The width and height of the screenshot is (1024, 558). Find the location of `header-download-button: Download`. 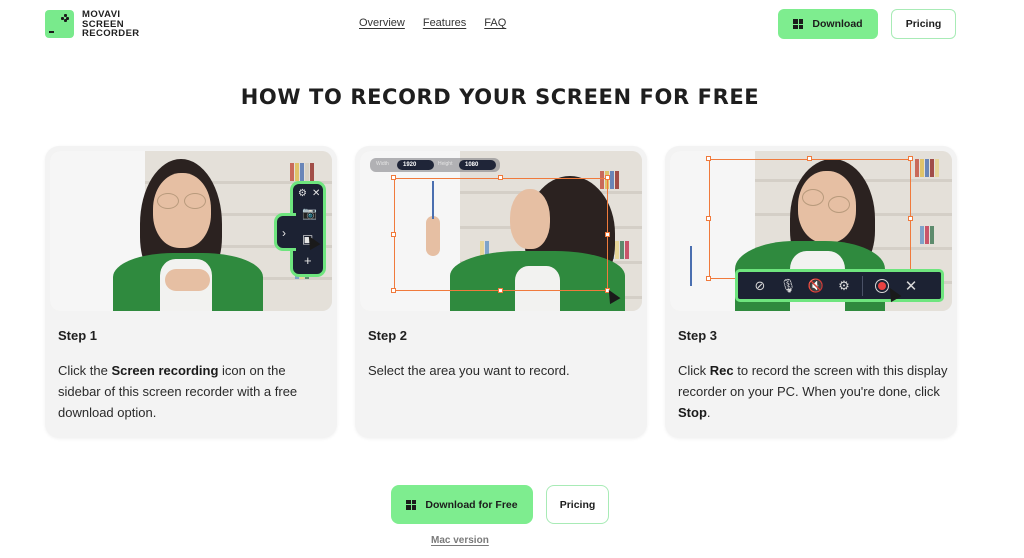

header-download-button: Download is located at coordinates (828, 24).